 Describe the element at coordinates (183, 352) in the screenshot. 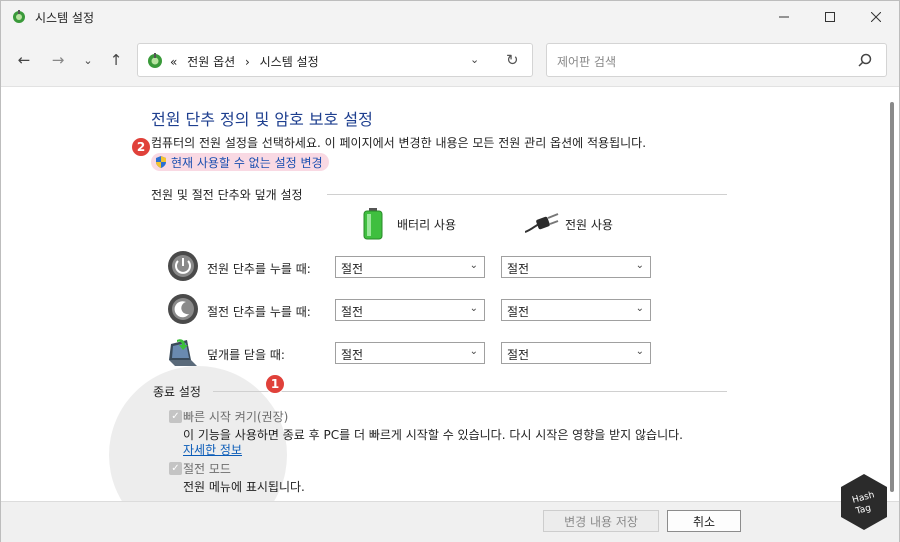

I see `laptop-lid-icon` at that location.